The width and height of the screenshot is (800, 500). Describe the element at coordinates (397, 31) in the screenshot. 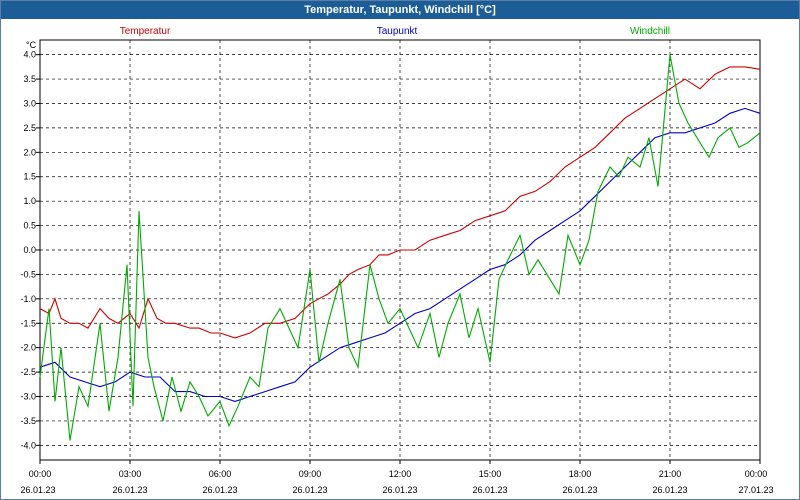

I see `legend-entry-taupunkt: Taupunkt` at that location.